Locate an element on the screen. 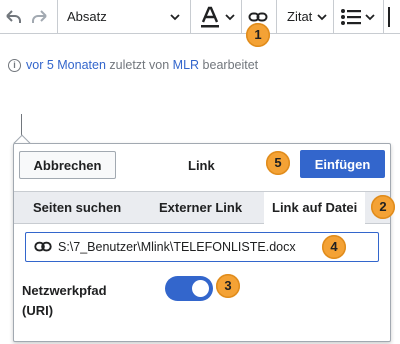  edit-info-text: zuletzt von is located at coordinates (139, 65).